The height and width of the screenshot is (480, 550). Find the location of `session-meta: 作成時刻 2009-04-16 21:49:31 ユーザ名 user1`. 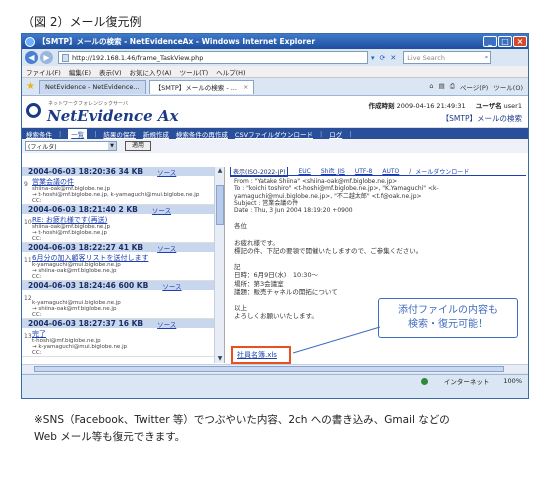

session-meta: 作成時刻 2009-04-16 21:49:31 ユーザ名 user1 is located at coordinates (445, 105).